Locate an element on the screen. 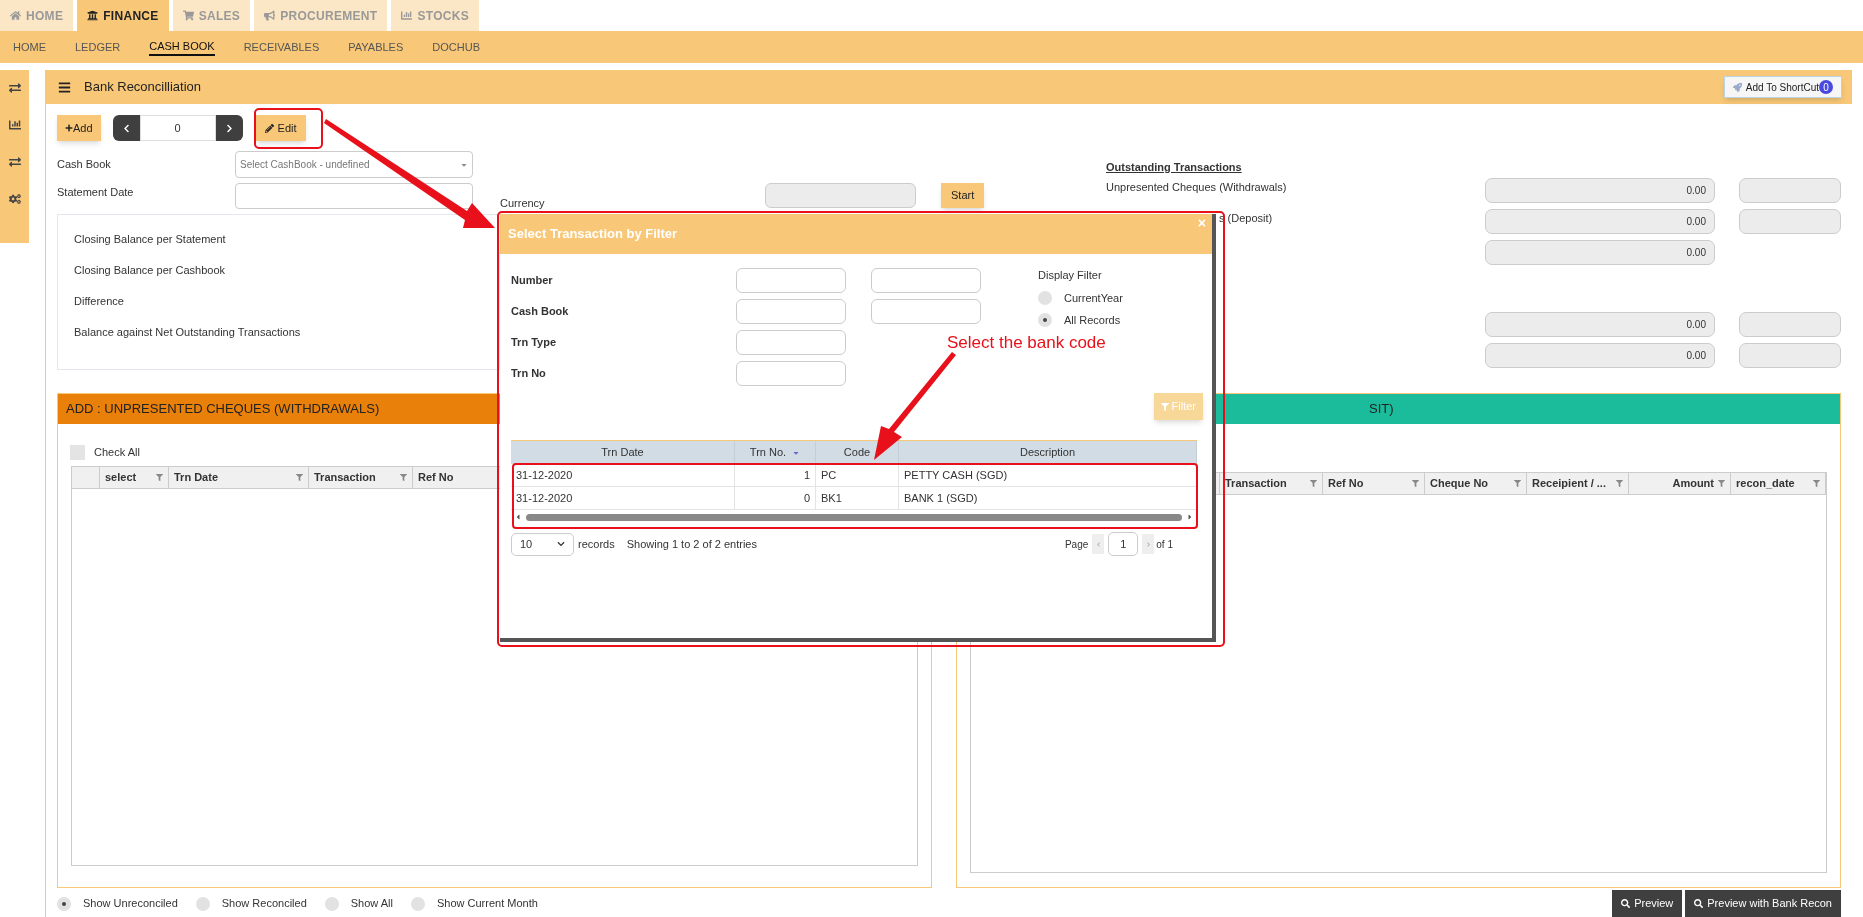 The height and width of the screenshot is (917, 1863). previous-button is located at coordinates (126, 128).